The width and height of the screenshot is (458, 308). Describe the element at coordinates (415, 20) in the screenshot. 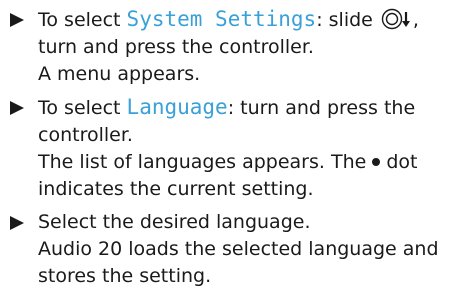

I see `step-text: ,` at that location.